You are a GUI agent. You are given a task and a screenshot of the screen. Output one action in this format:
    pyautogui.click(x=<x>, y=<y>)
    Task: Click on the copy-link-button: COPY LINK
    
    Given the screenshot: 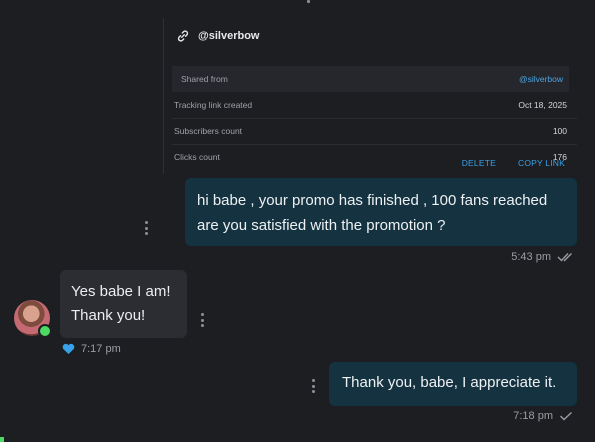 What is the action you would take?
    pyautogui.click(x=541, y=163)
    